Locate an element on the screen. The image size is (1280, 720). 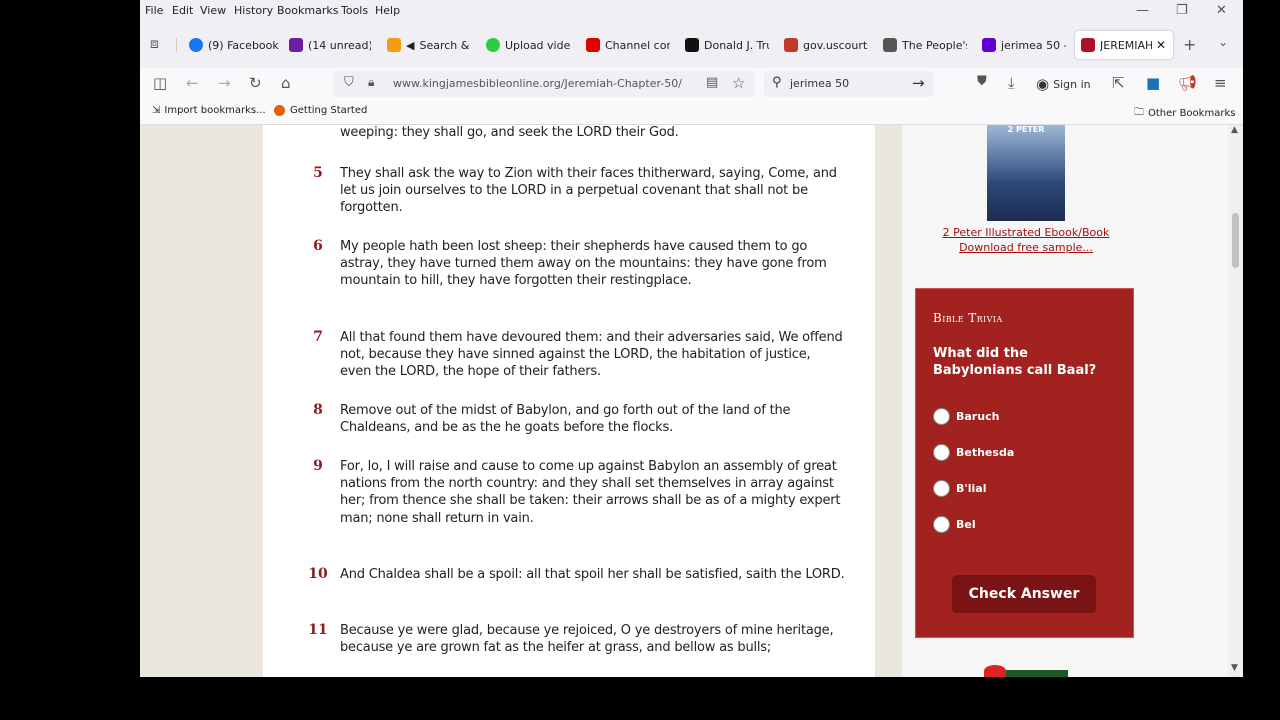
scroll-down-icon: ▼ is located at coordinates (1234, 668).